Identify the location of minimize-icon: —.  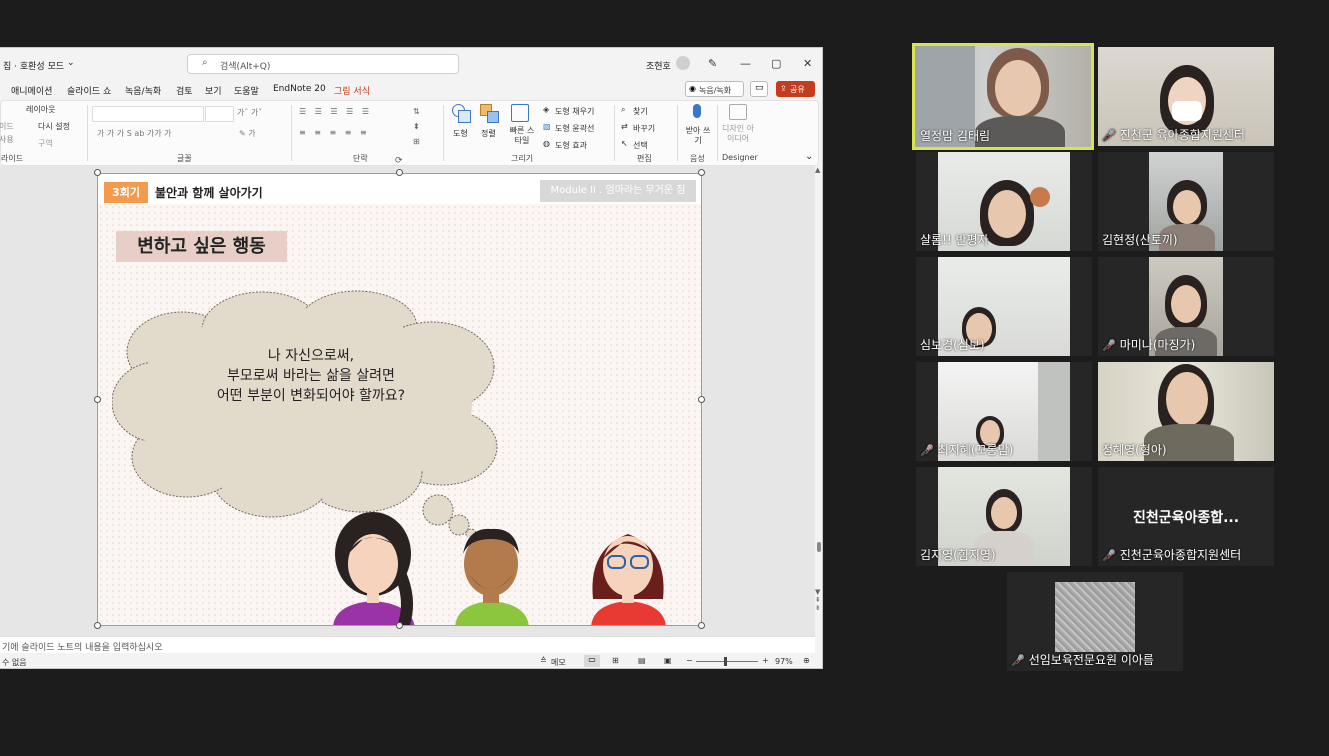
(745, 63).